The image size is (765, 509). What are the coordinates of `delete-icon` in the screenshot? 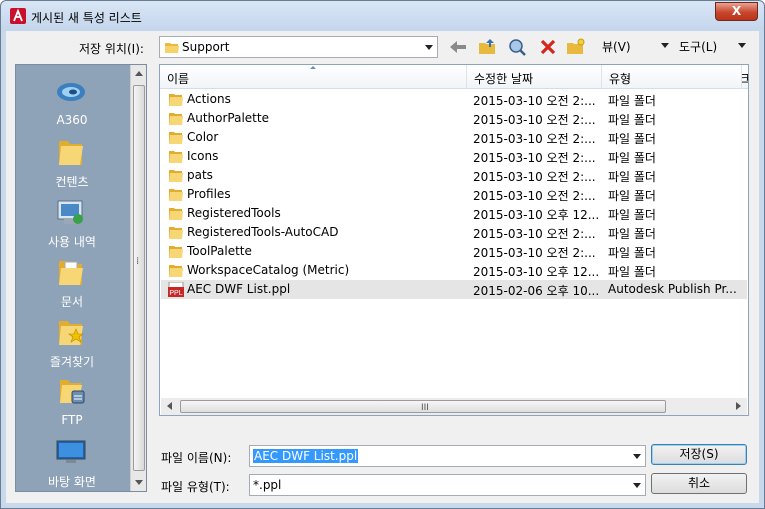 It's located at (548, 47).